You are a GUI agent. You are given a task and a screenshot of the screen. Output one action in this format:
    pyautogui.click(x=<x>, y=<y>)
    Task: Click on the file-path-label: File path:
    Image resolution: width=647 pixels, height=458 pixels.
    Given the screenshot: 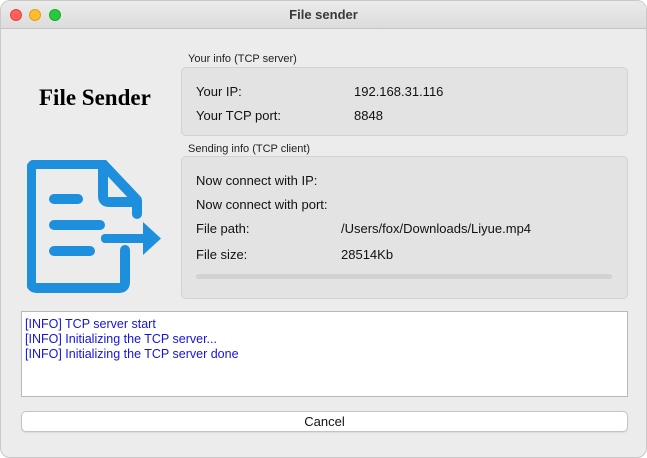 What is the action you would take?
    pyautogui.click(x=223, y=228)
    